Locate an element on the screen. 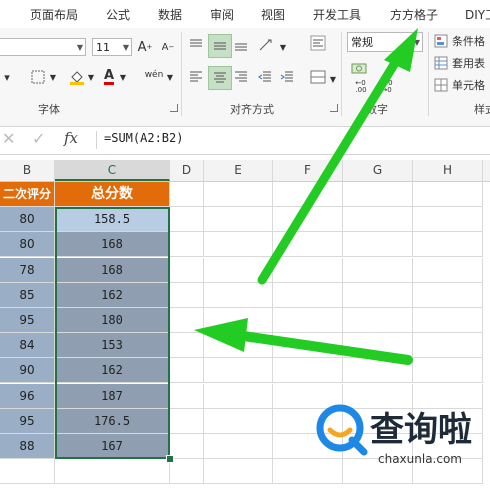  watermark: 查询啦 chaxunla.com is located at coordinates (401, 437).